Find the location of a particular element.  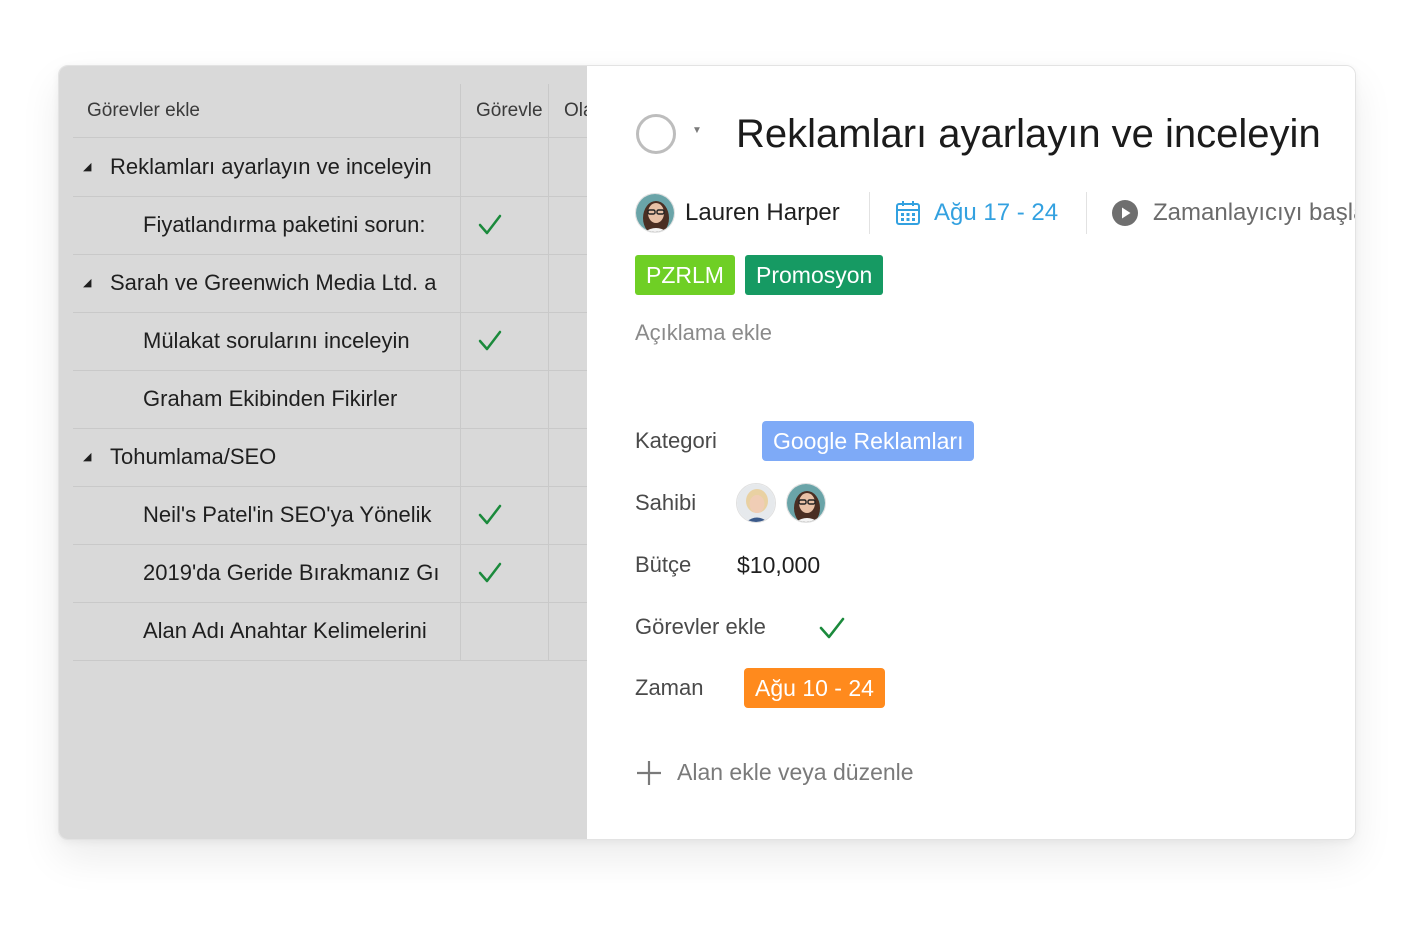

column-header-tasks: Görevler ekle is located at coordinates (272, 111).